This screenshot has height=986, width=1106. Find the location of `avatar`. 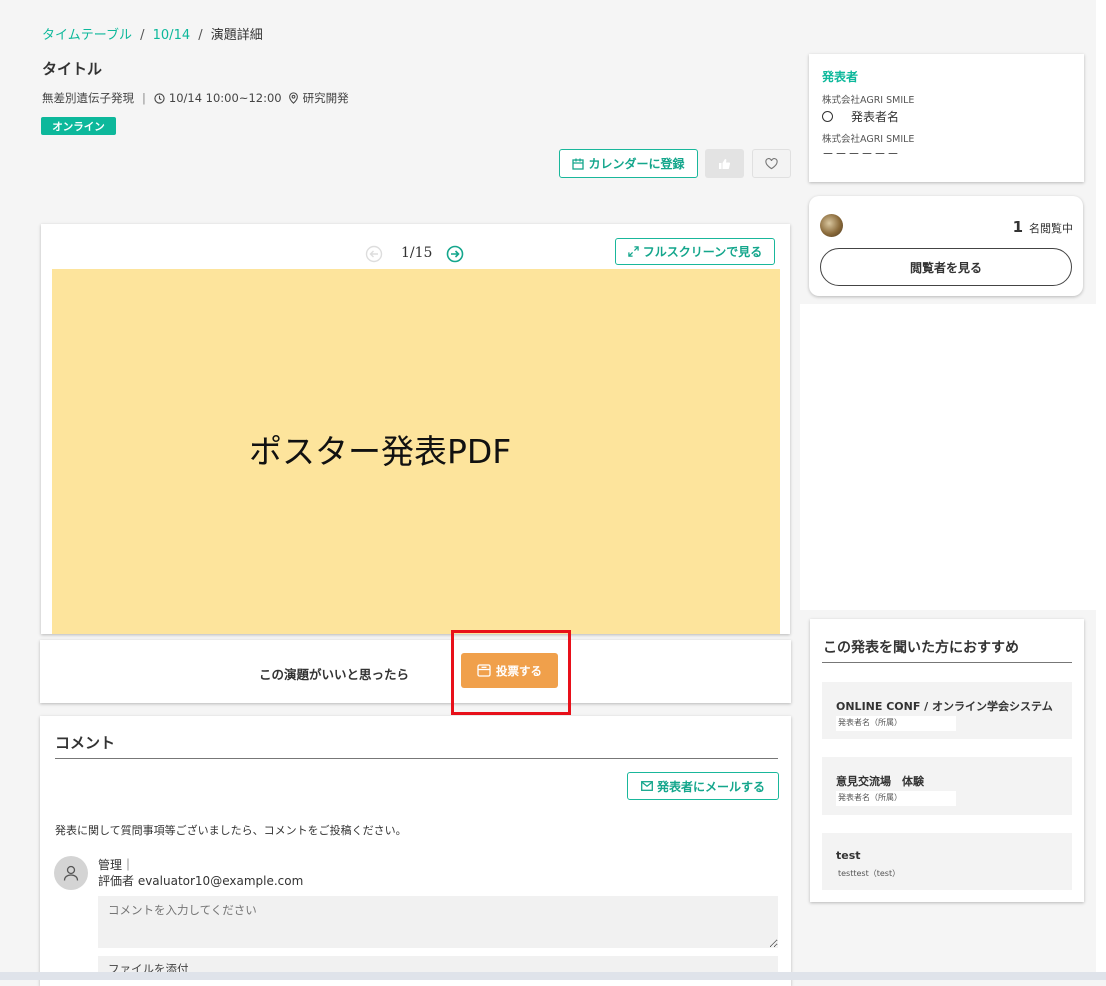

avatar is located at coordinates (71, 873).